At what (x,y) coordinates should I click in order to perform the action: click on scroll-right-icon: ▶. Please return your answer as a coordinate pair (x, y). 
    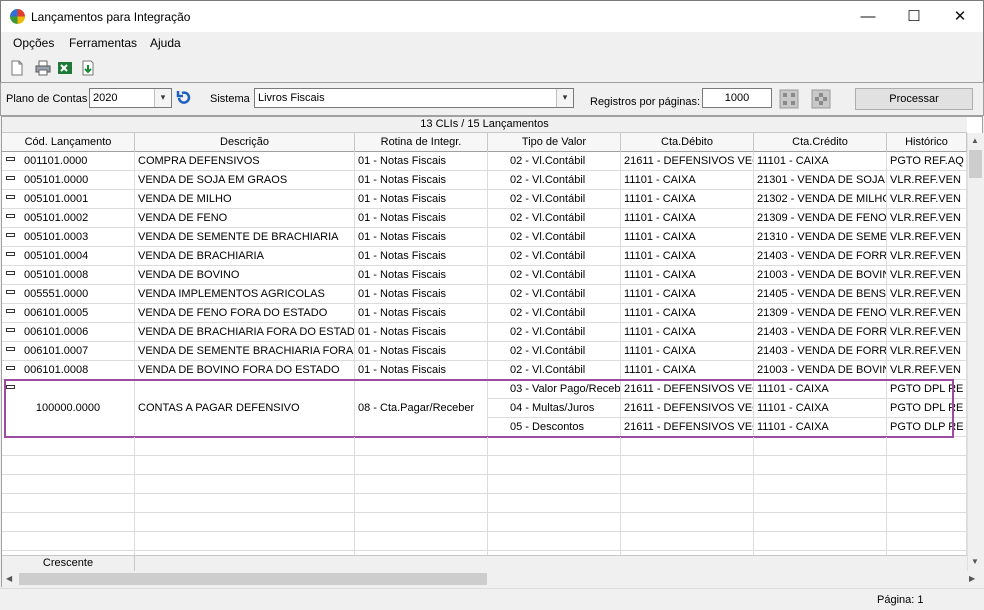
    Looking at the image, I should click on (972, 578).